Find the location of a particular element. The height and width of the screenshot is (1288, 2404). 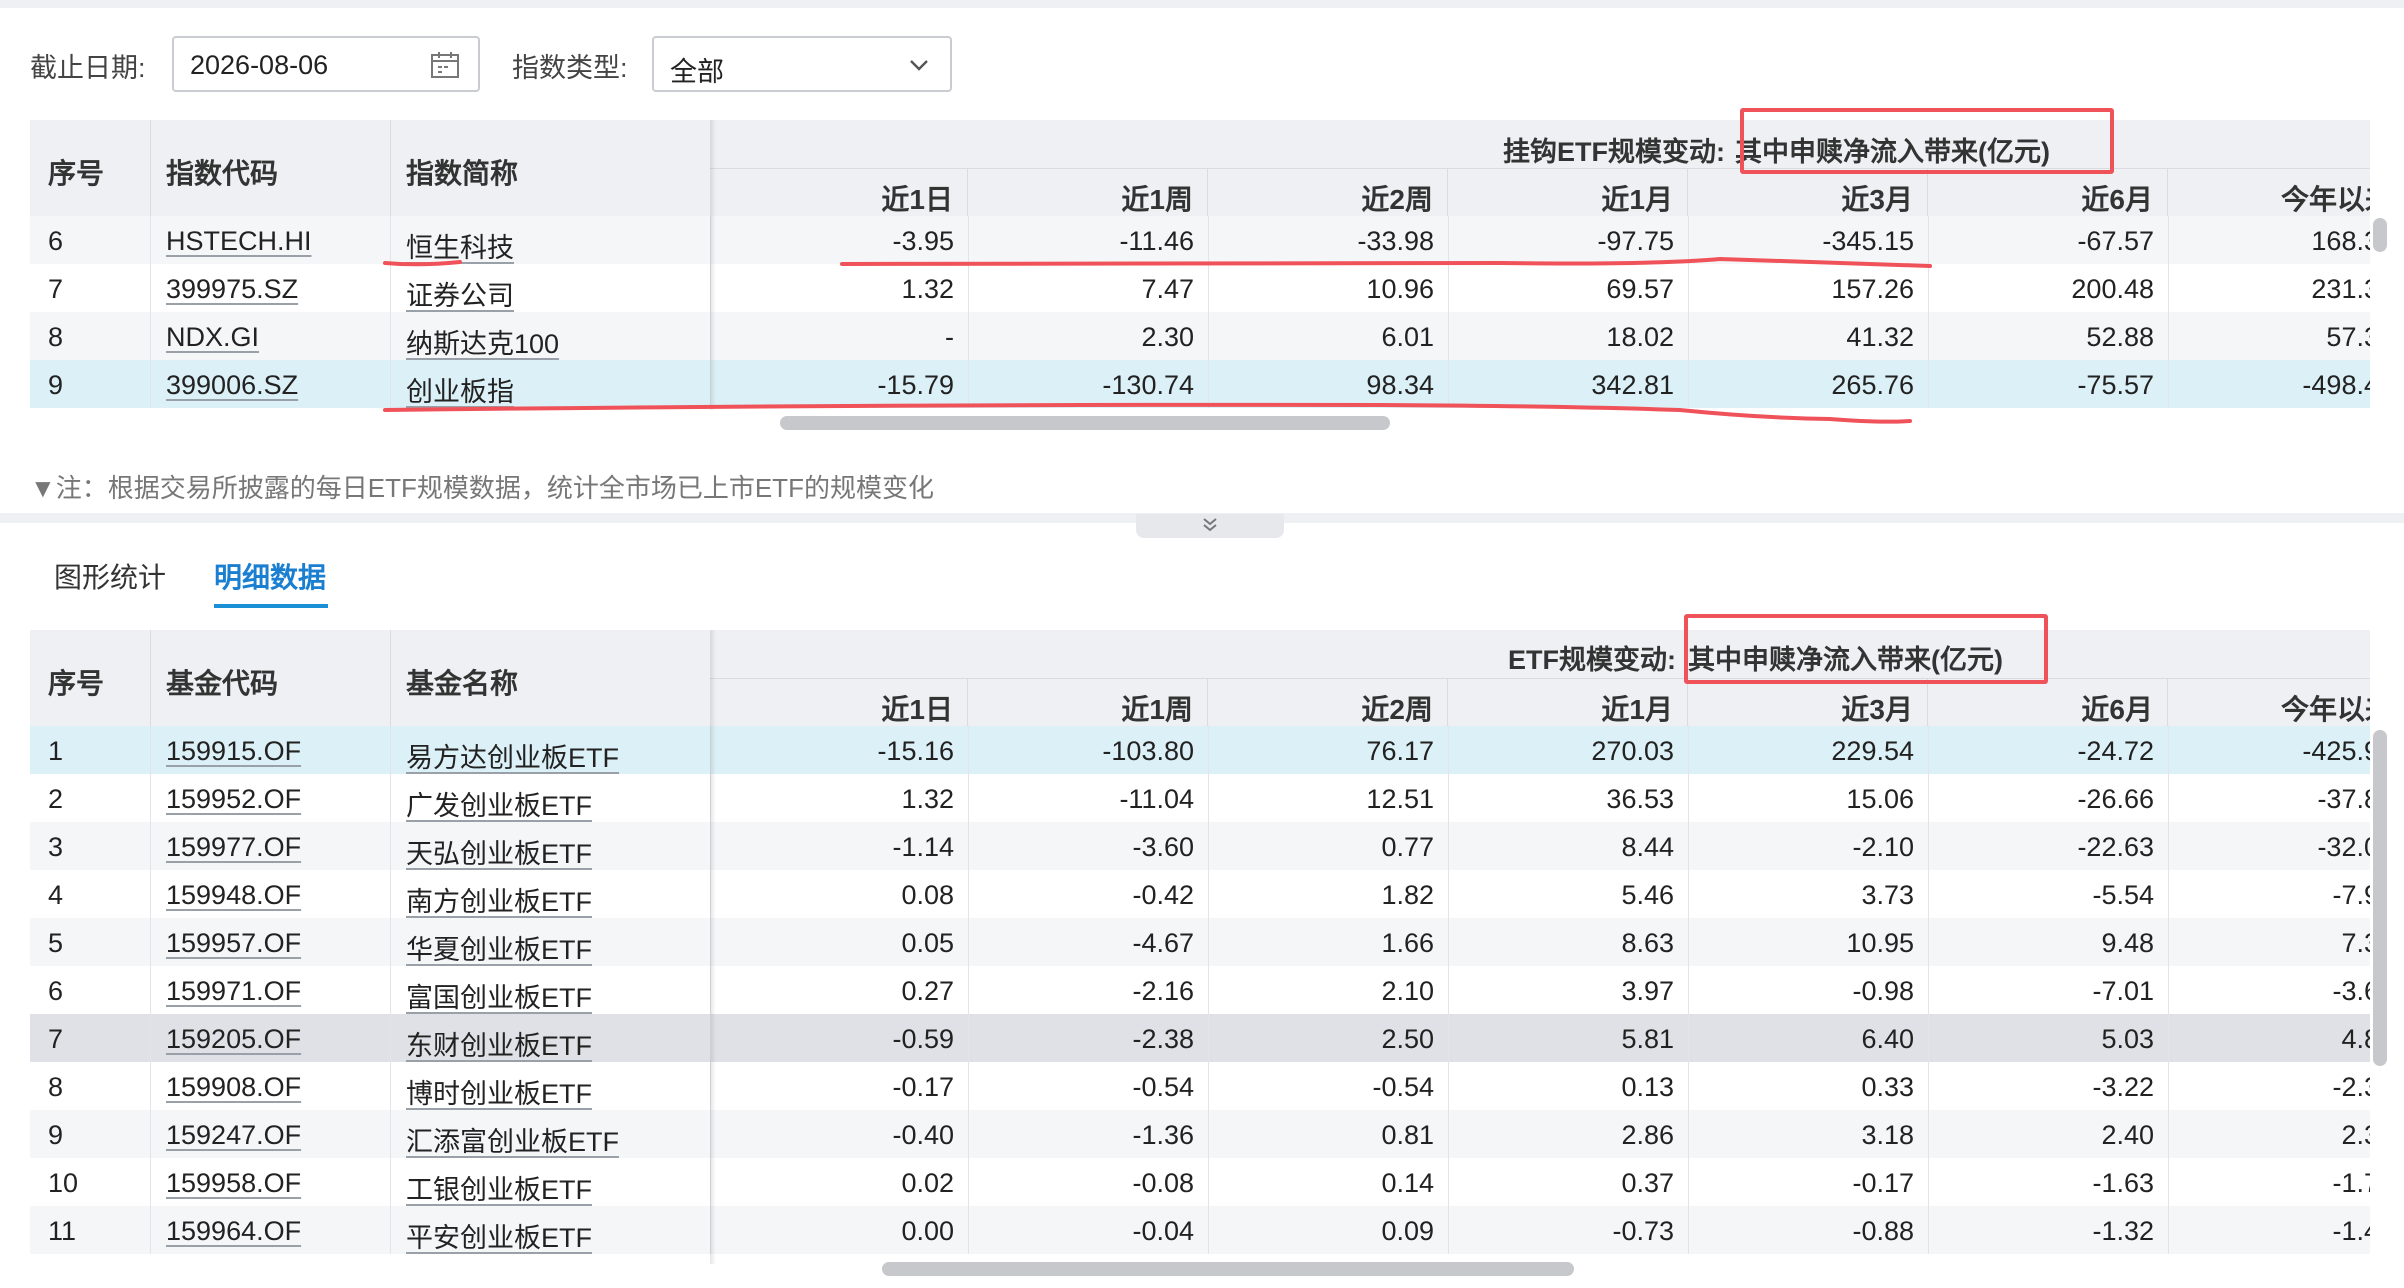

period-header-row: 近1日近1周近2周近1月近3月近6月今年以来 is located at coordinates (1540, 702).